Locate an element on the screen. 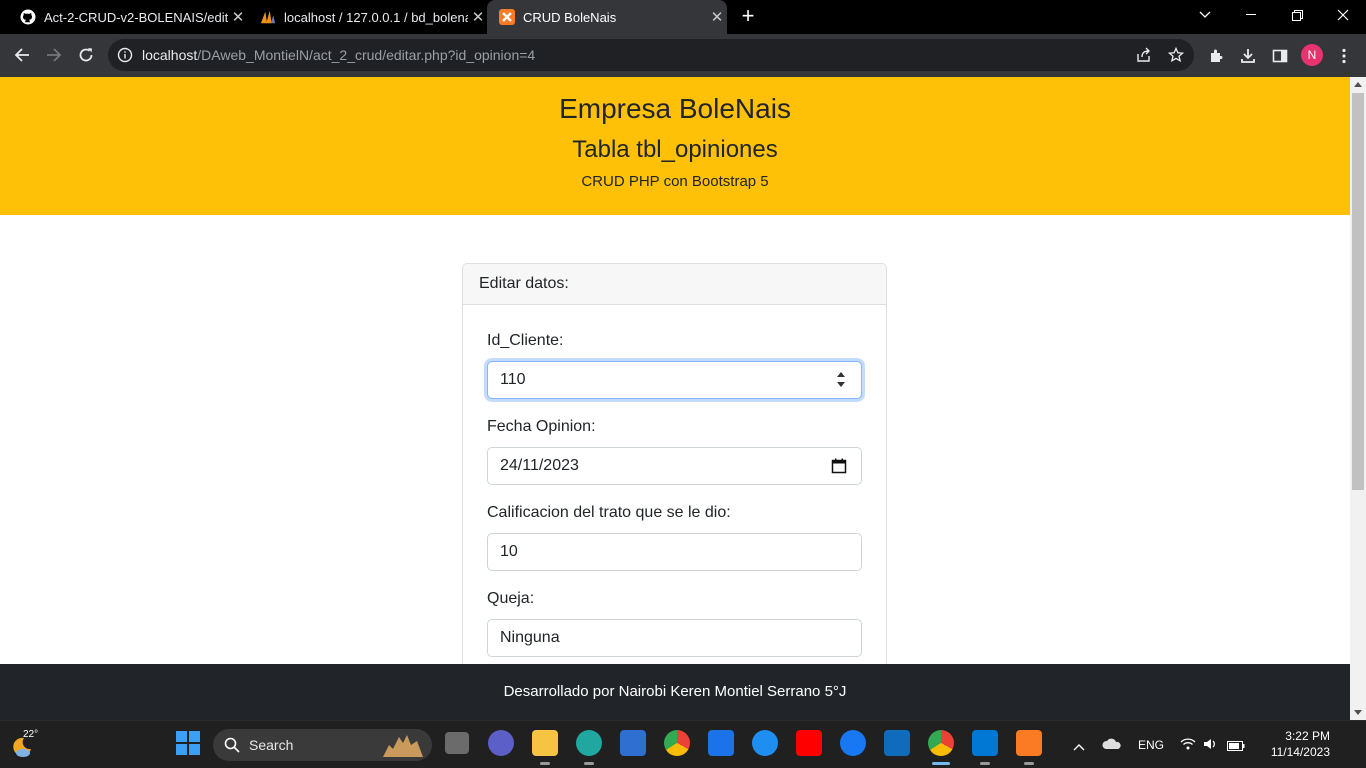 The height and width of the screenshot is (768, 1366). myhp-icon is located at coordinates (721, 743).